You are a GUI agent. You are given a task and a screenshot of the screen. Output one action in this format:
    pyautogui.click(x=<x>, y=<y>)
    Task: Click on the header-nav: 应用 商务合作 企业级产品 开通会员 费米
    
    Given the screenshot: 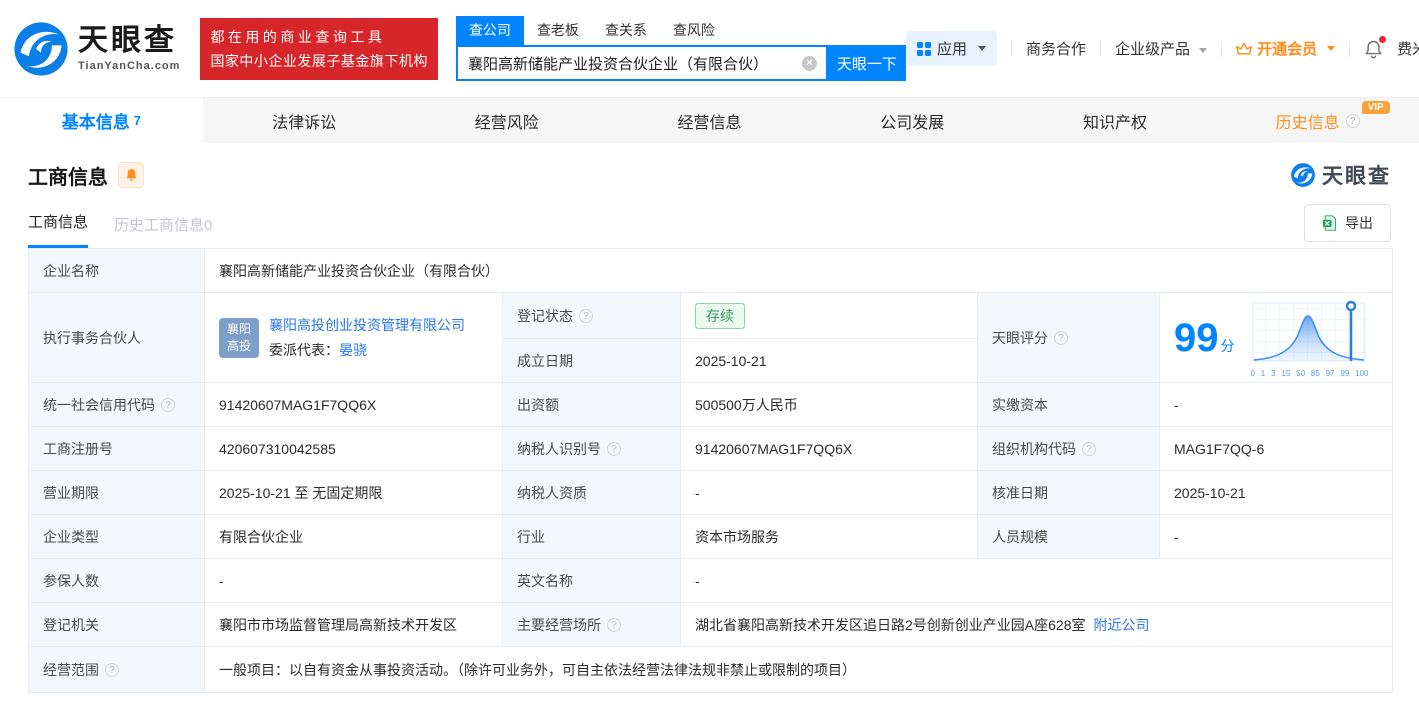 What is the action you would take?
    pyautogui.click(x=1162, y=48)
    